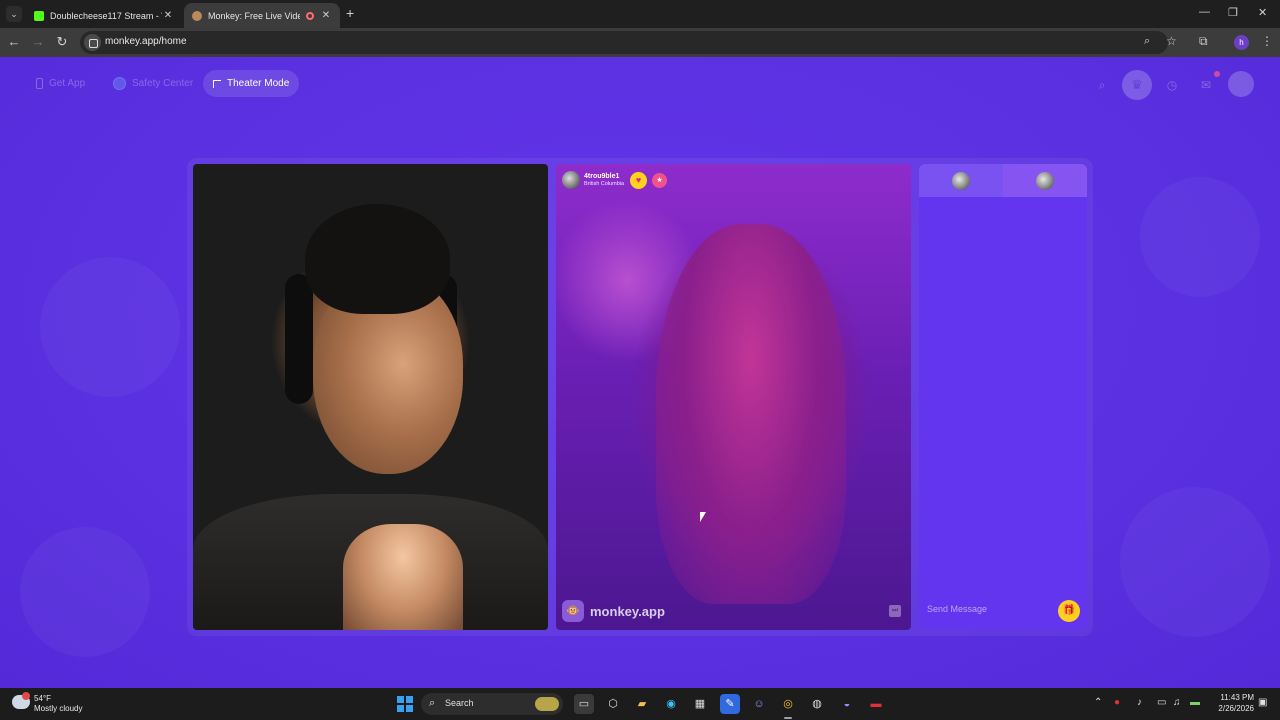 The image size is (1280, 720). Describe the element at coordinates (258, 83) in the screenshot. I see `theater-mode-label: Theater Mode` at that location.